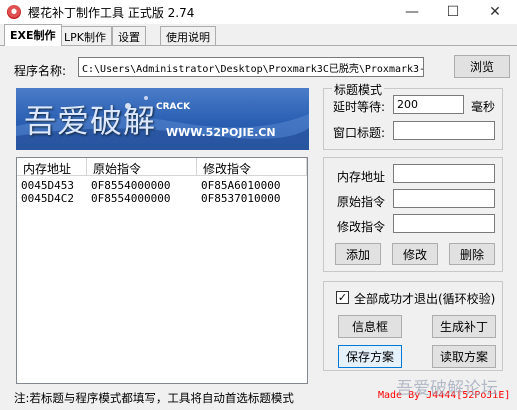  Describe the element at coordinates (361, 202) in the screenshot. I see `original-instruction-label: 原始指令` at that location.